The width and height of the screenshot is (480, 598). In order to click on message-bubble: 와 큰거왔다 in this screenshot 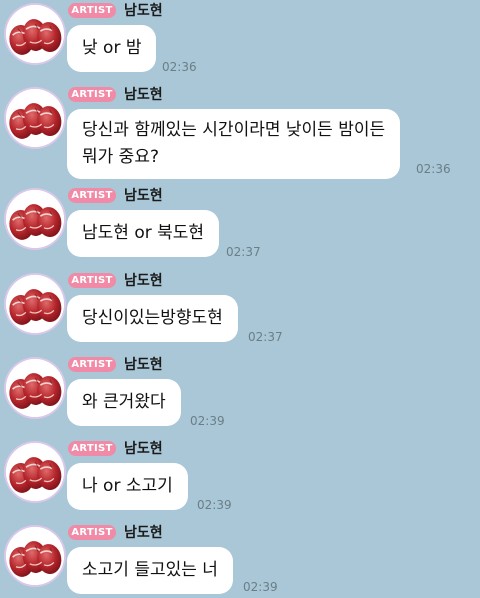, I will do `click(124, 402)`.